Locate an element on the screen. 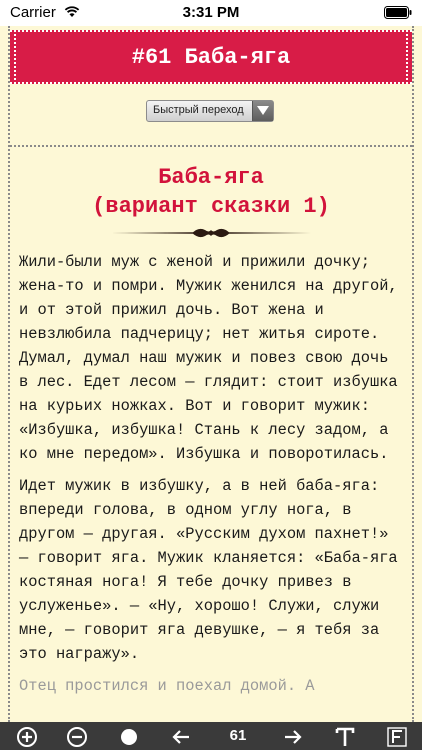 The width and height of the screenshot is (422, 750). quick-jump-label: Быстрый переход is located at coordinates (198, 110).